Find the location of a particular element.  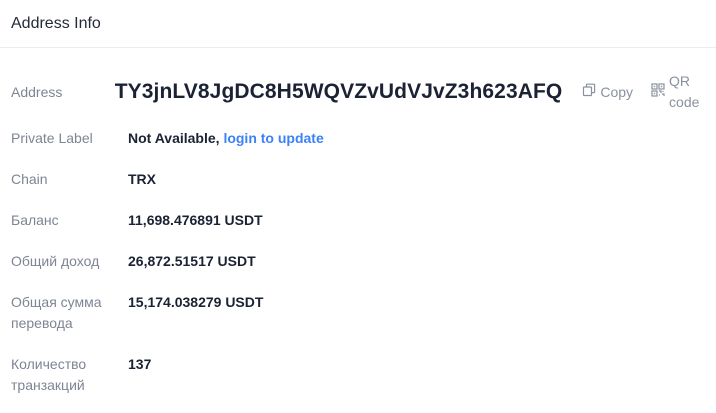

tx-count-label: Количество транзакций is located at coordinates (69, 375).